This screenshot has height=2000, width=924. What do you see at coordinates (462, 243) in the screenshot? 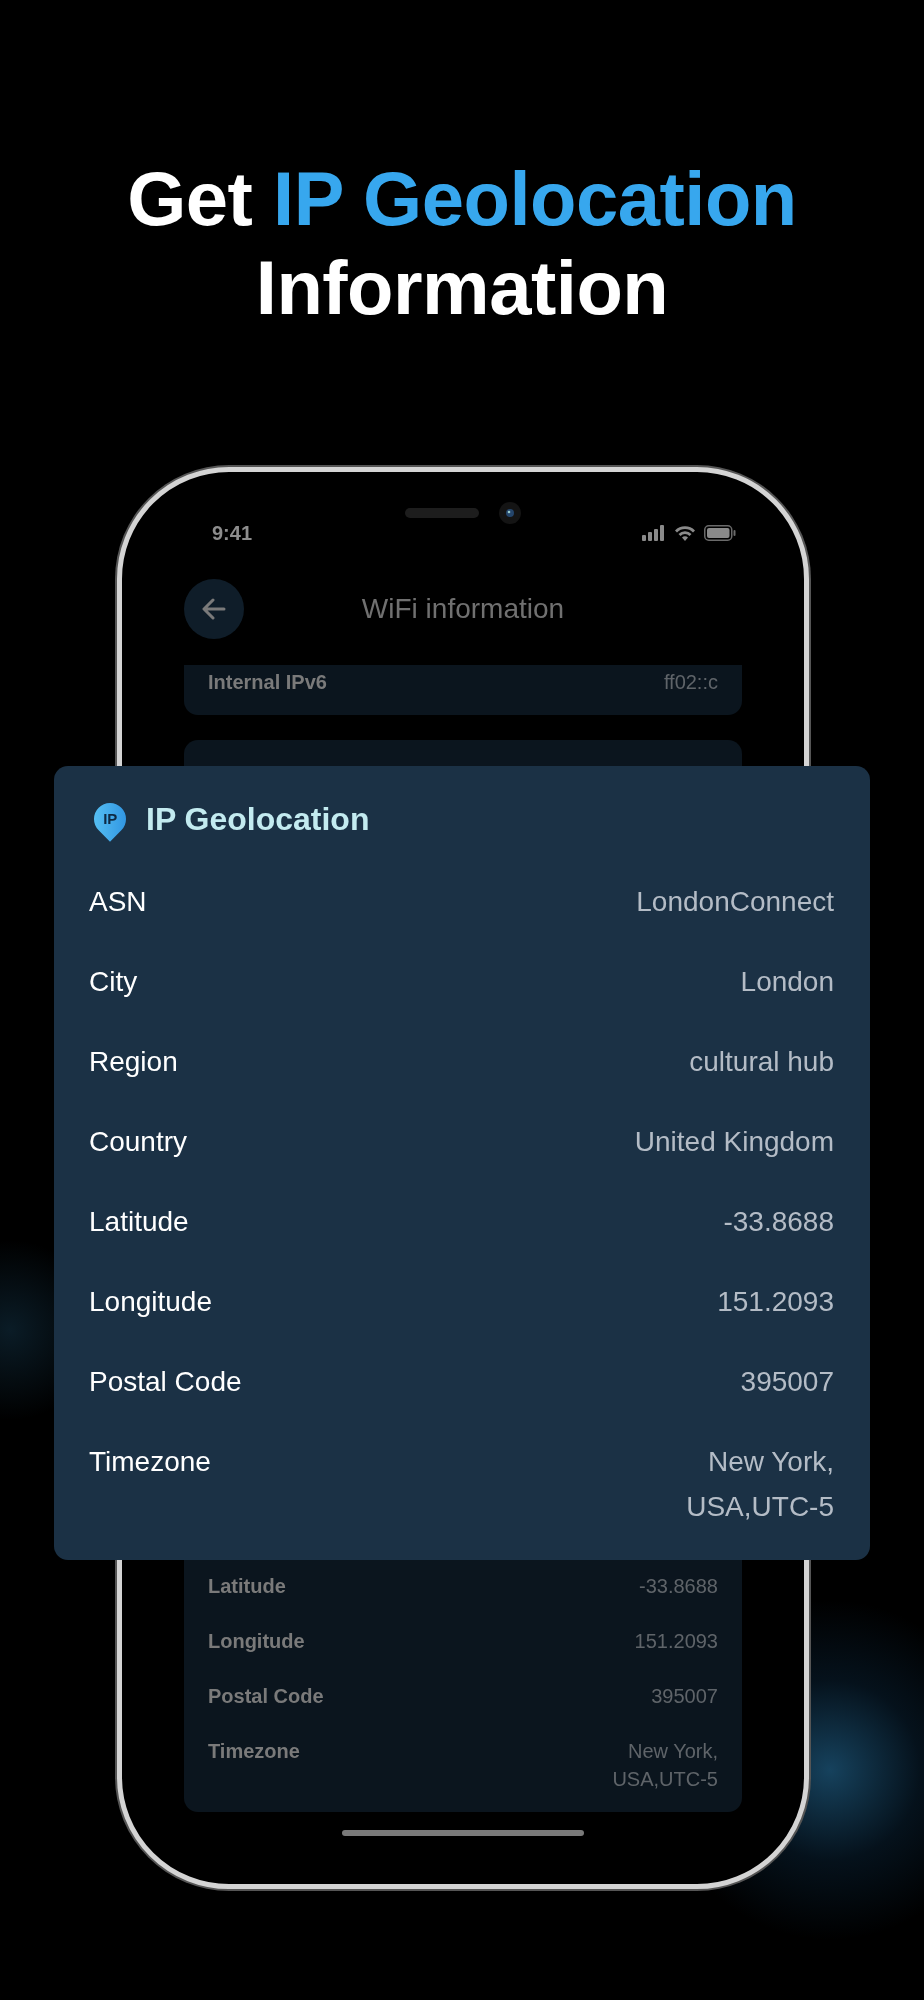
I see `headline: Get IP Geolocation Information` at bounding box center [462, 243].